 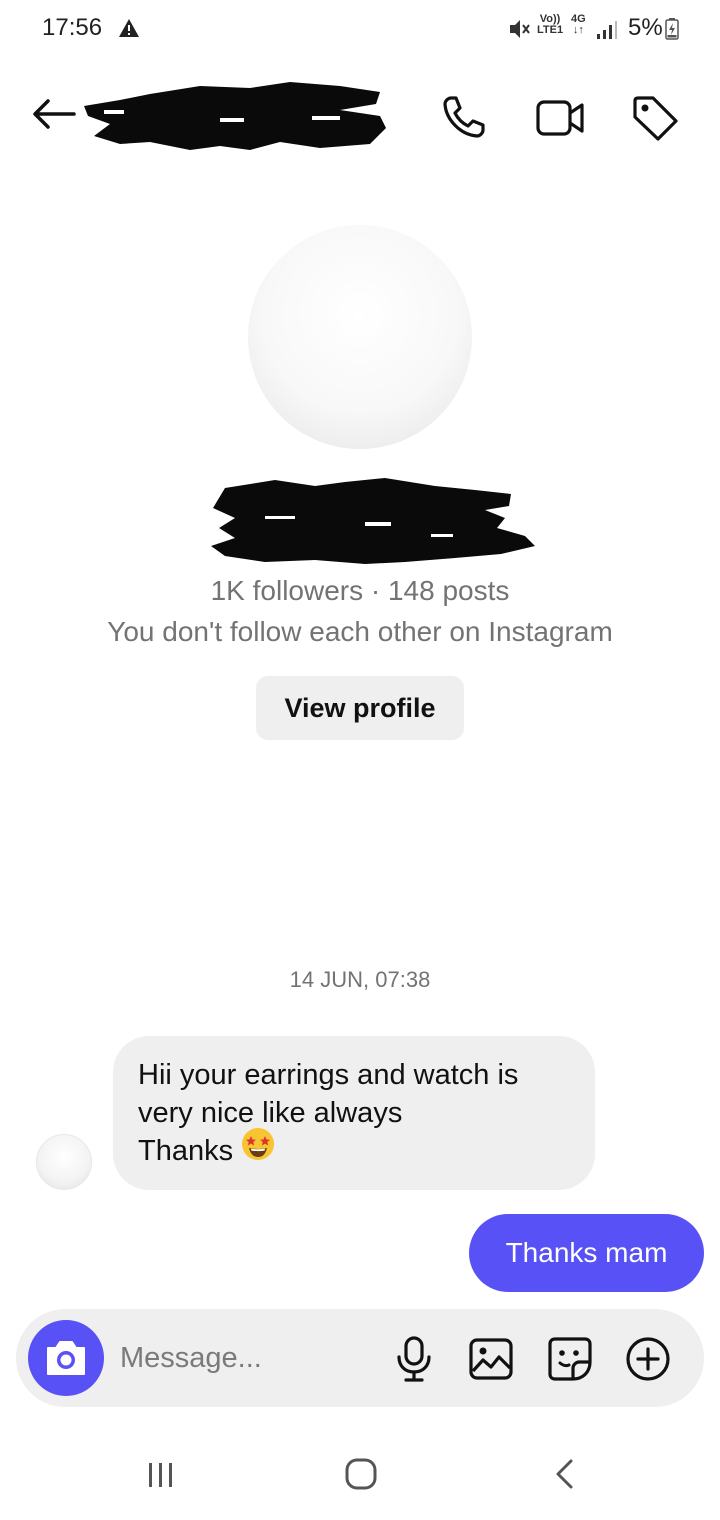 What do you see at coordinates (129, 30) in the screenshot?
I see `warning-icon` at bounding box center [129, 30].